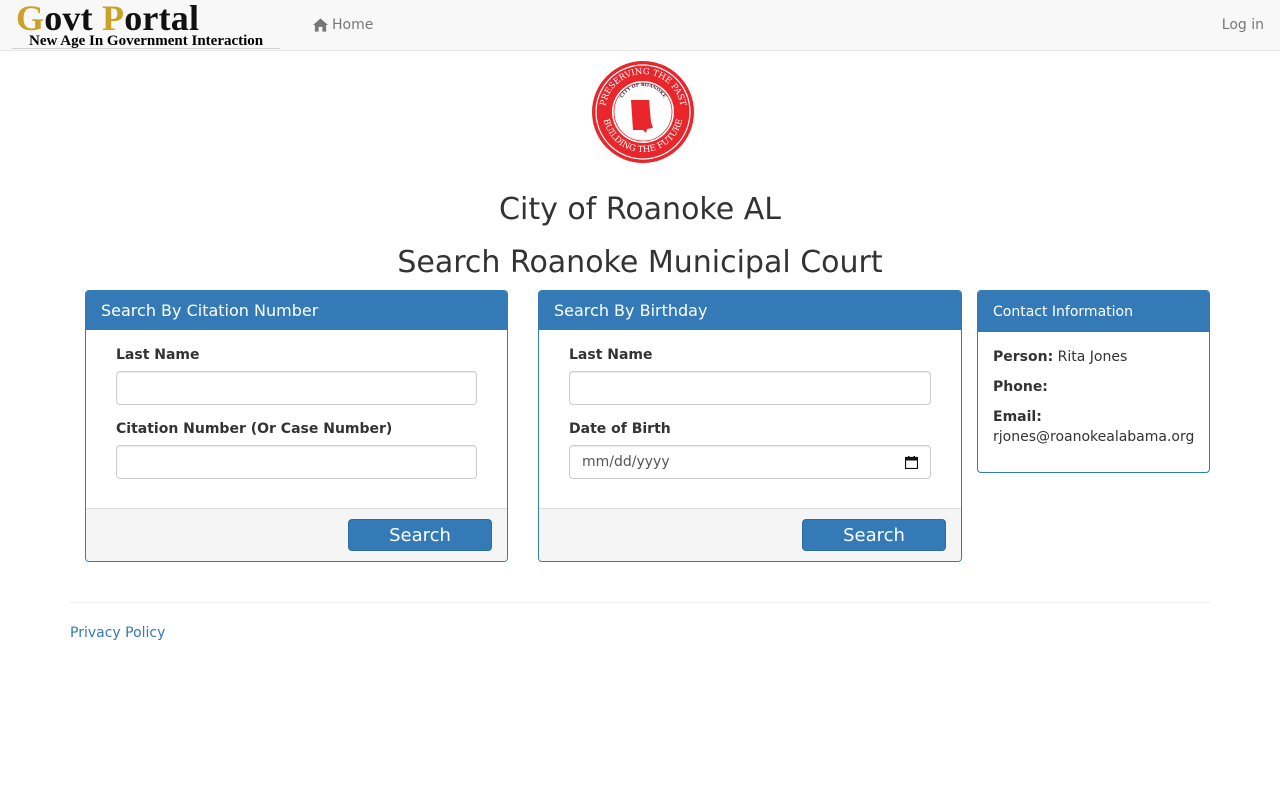 The image size is (1280, 800). What do you see at coordinates (911, 462) in the screenshot?
I see `calendar-icon` at bounding box center [911, 462].